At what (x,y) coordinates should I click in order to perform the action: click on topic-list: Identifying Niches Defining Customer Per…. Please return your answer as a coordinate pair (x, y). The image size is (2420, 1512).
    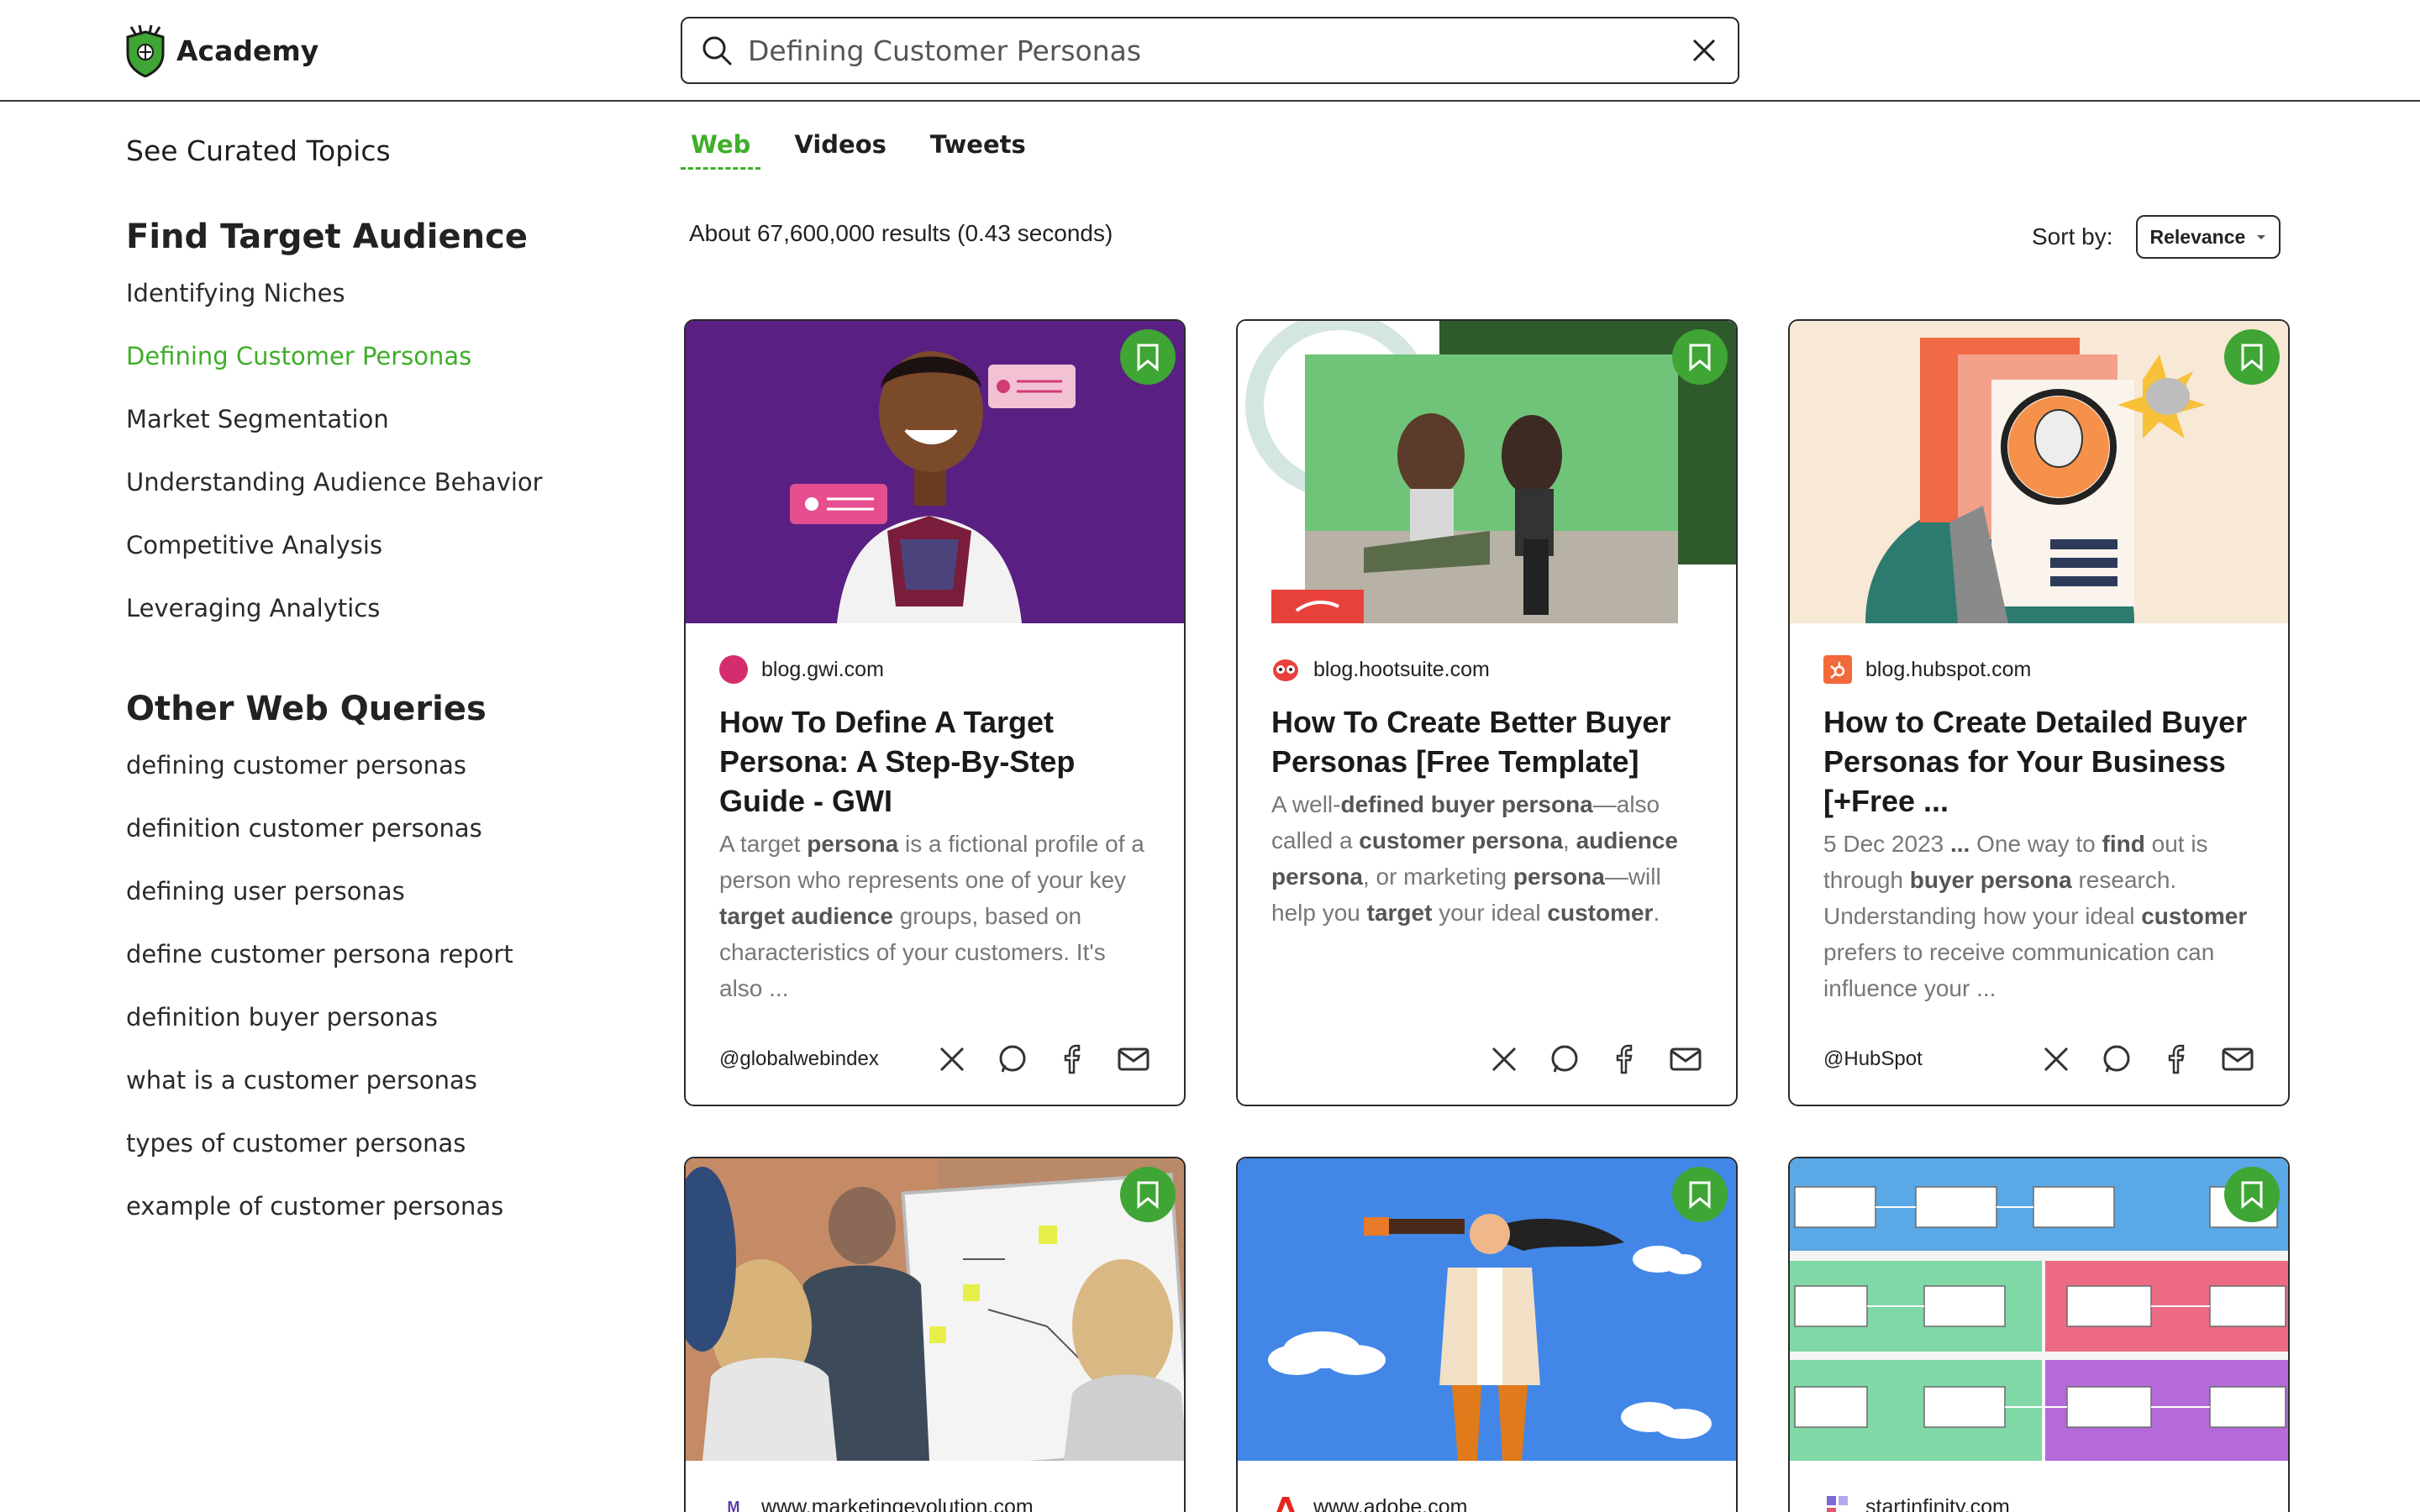
    Looking at the image, I should click on (378, 467).